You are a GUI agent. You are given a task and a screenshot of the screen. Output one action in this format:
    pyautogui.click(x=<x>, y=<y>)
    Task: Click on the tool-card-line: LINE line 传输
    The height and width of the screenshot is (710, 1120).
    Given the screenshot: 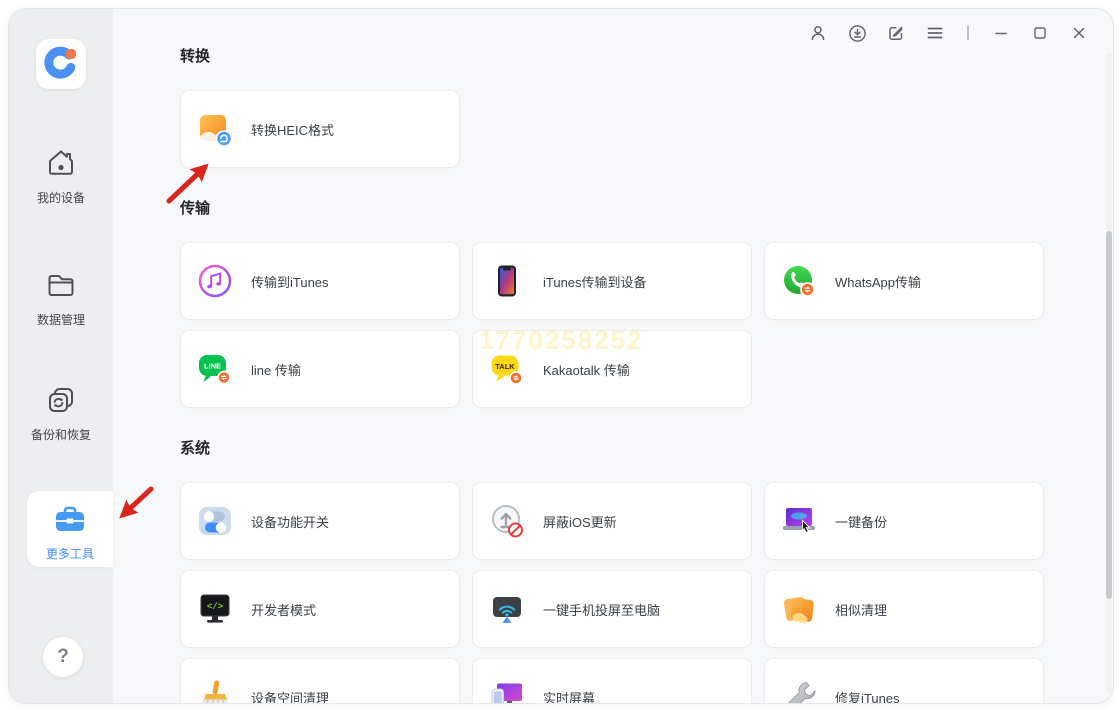 What is the action you would take?
    pyautogui.click(x=320, y=369)
    